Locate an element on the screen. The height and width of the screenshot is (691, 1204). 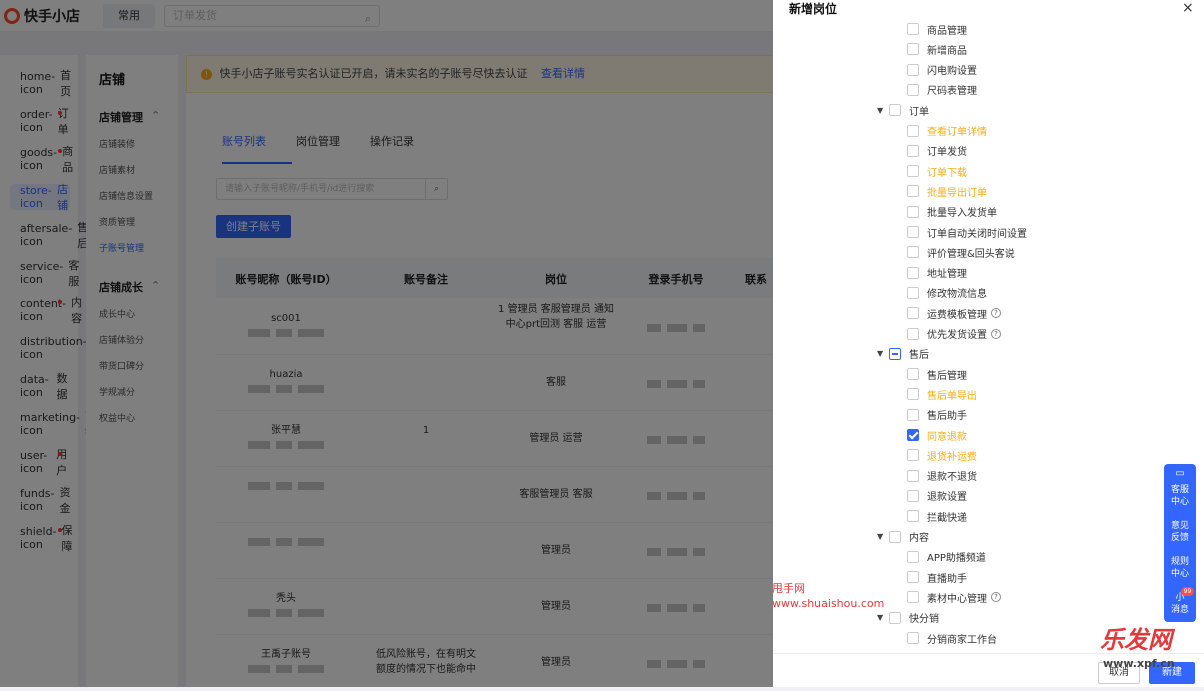
permission-label: 分销商家工作台 is located at coordinates (962, 640).